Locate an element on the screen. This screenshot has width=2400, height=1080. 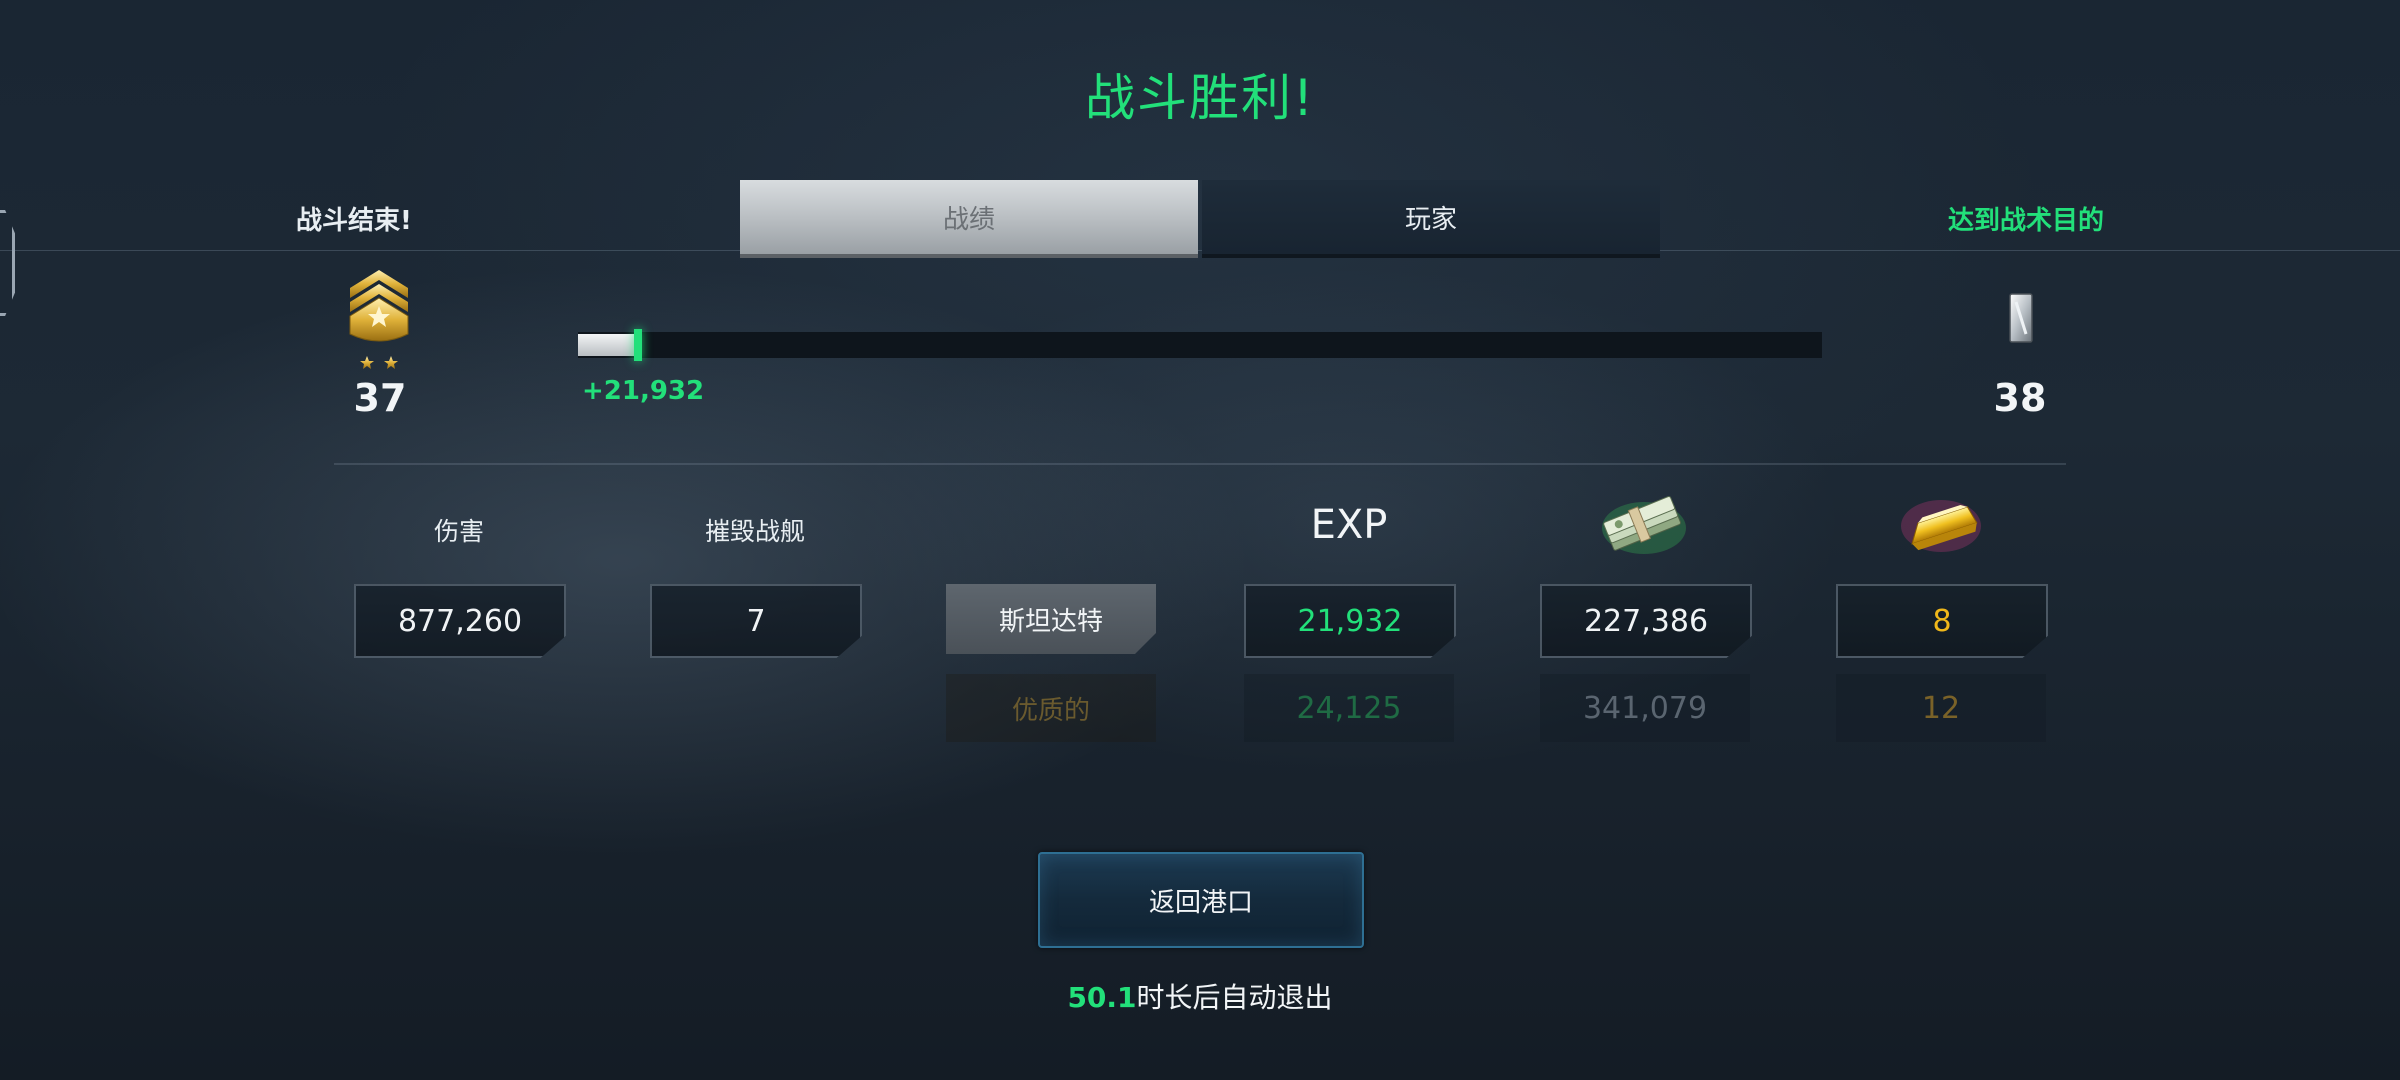
auto-exit-notice: 50.1时长后自动退出 is located at coordinates (1200, 996).